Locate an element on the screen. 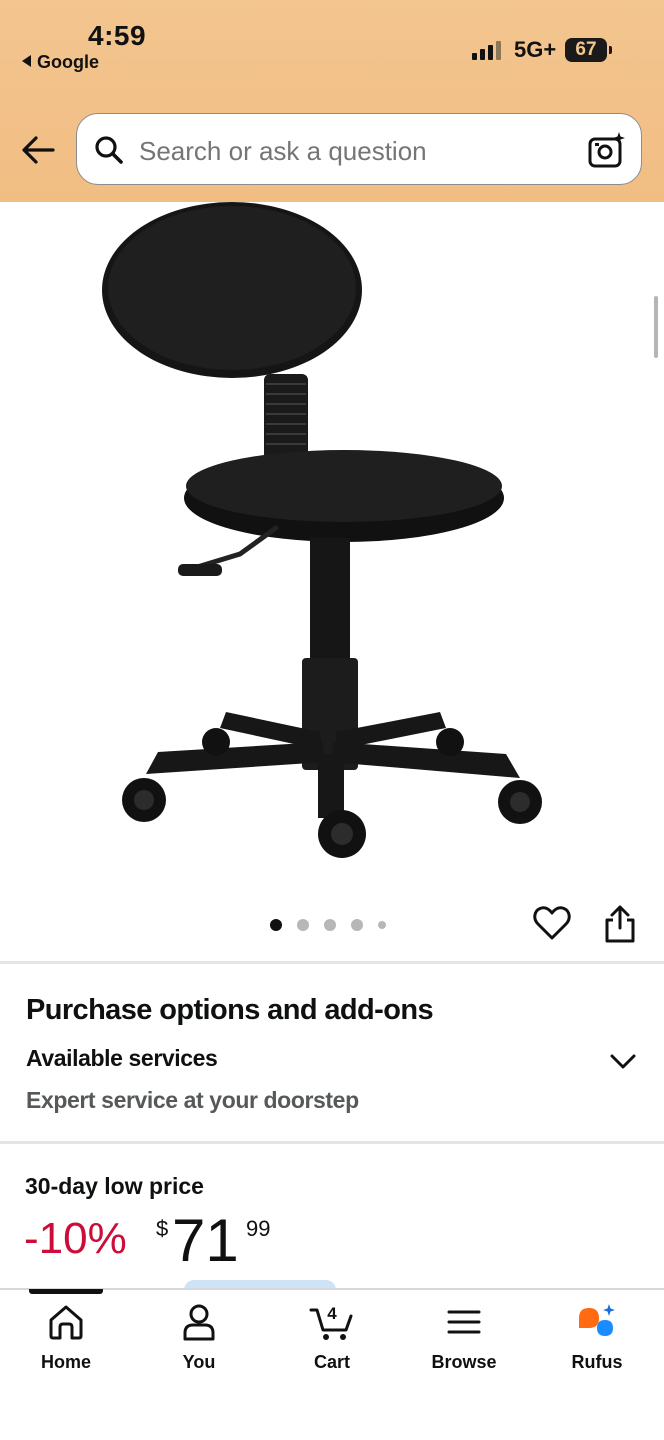 The height and width of the screenshot is (1440, 664). nav-rufus: Rufus is located at coordinates (597, 1337).